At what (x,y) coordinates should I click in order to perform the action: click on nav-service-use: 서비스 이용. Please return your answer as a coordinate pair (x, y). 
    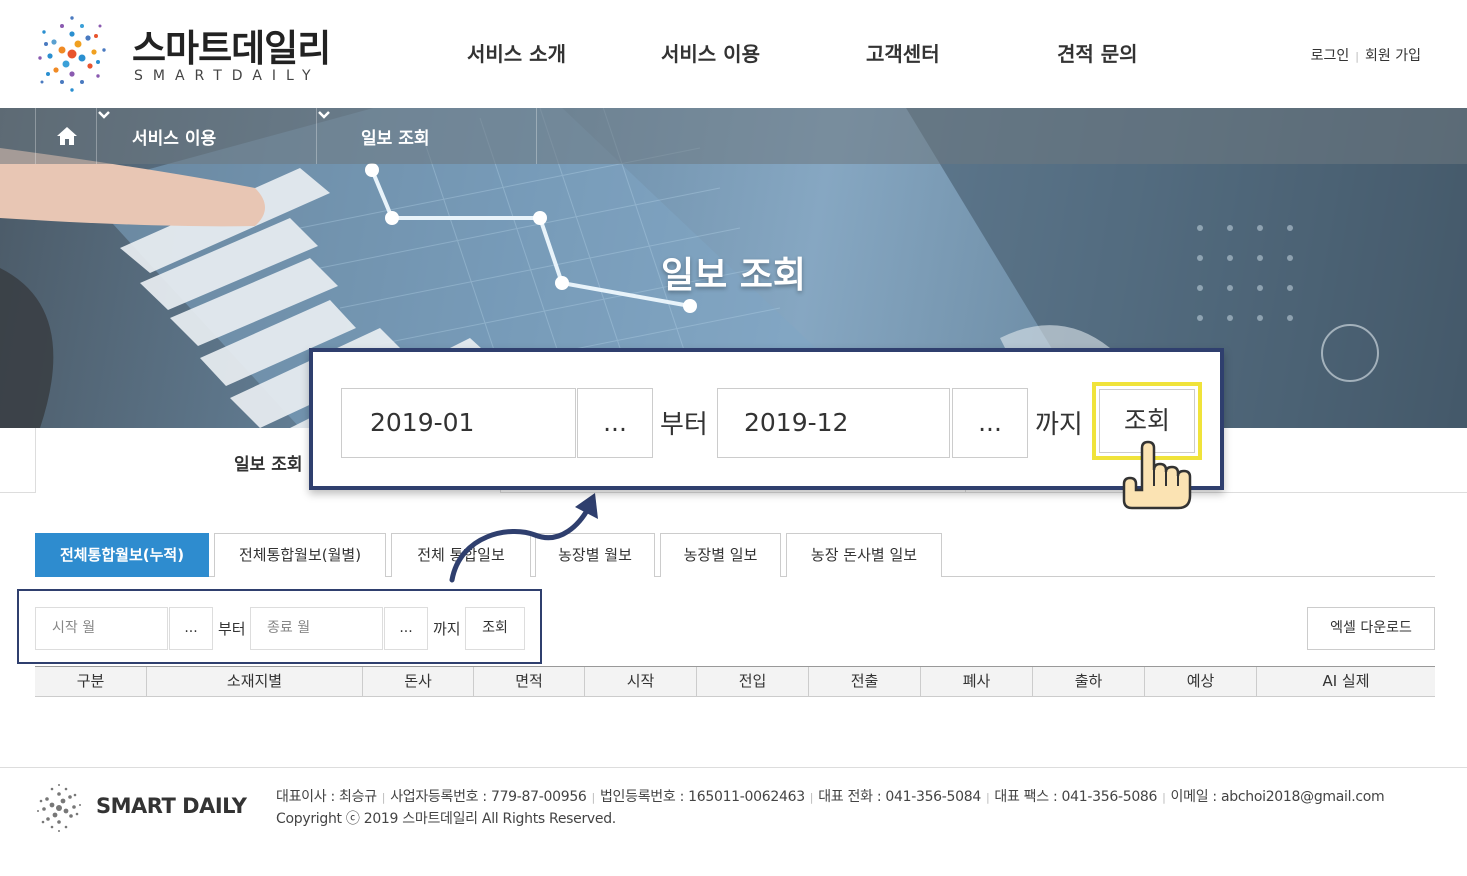
    Looking at the image, I should click on (710, 52).